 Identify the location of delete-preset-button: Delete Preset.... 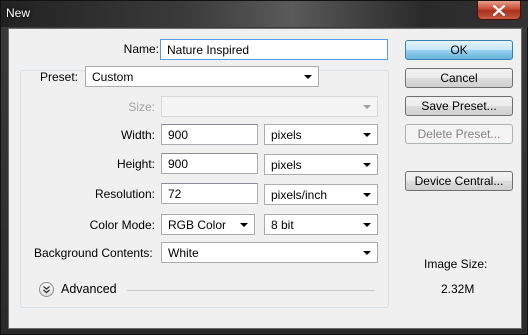
(459, 134).